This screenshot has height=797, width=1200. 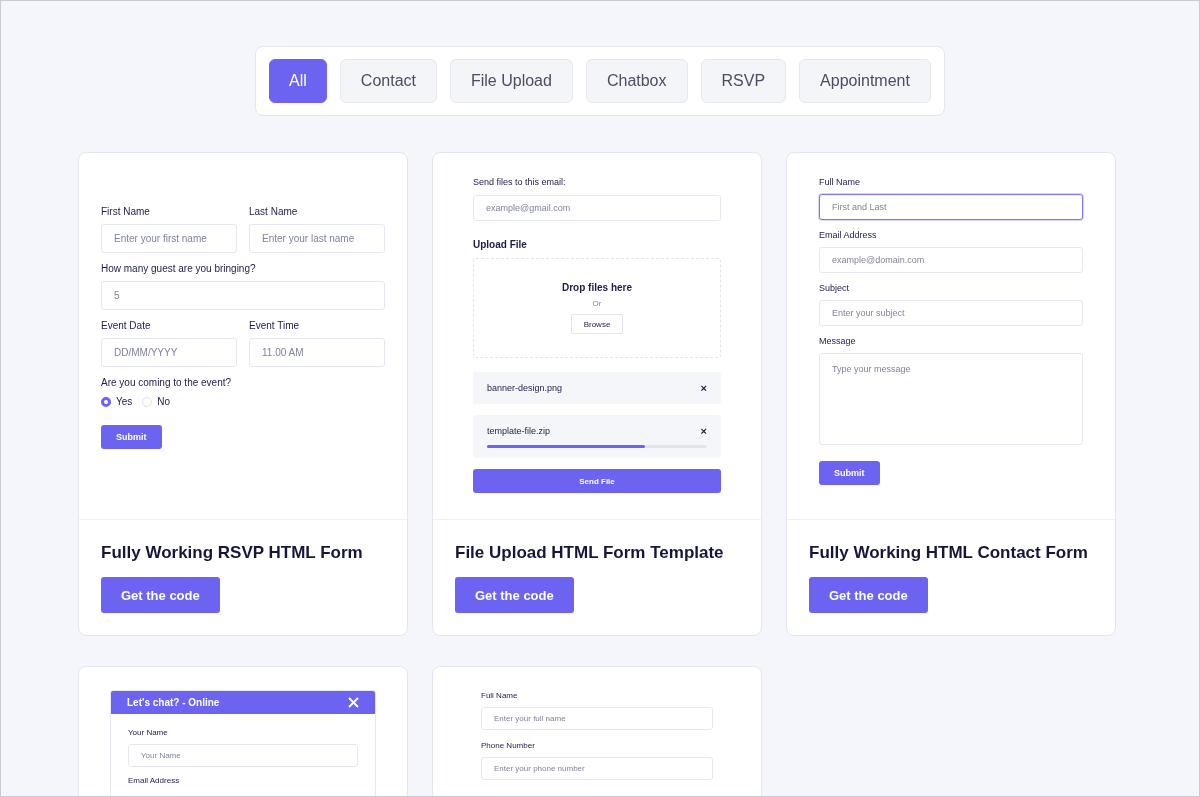 What do you see at coordinates (597, 481) in the screenshot?
I see `send-button: Send File` at bounding box center [597, 481].